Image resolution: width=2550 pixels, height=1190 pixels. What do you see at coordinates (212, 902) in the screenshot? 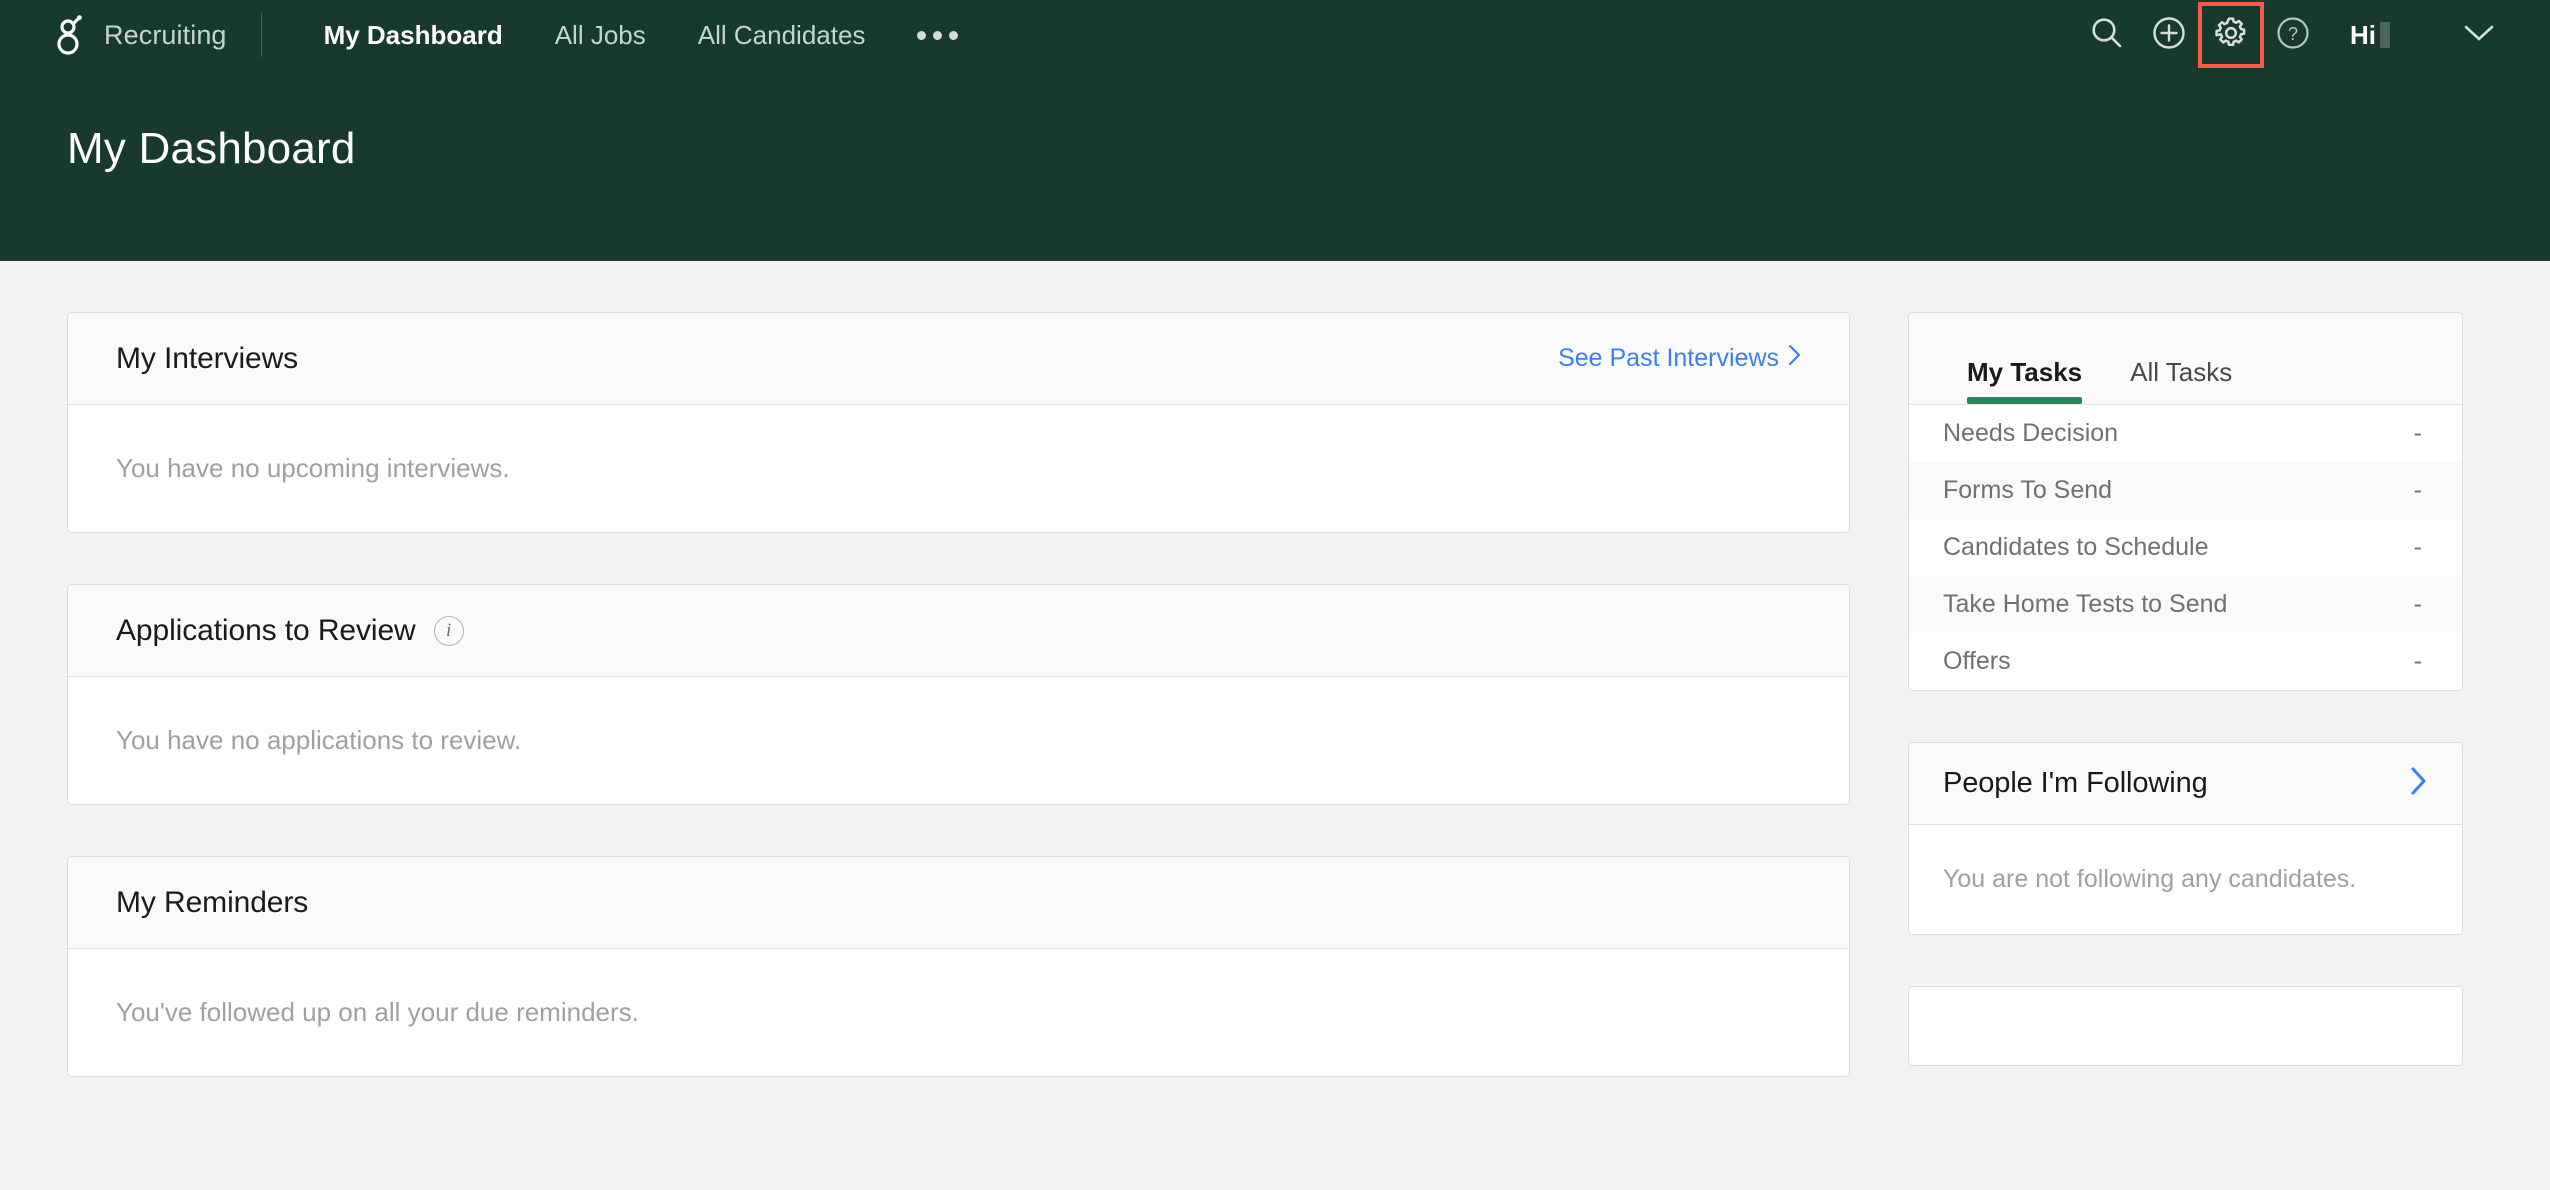
I see `card-title-my-reminders: My Reminders` at bounding box center [212, 902].